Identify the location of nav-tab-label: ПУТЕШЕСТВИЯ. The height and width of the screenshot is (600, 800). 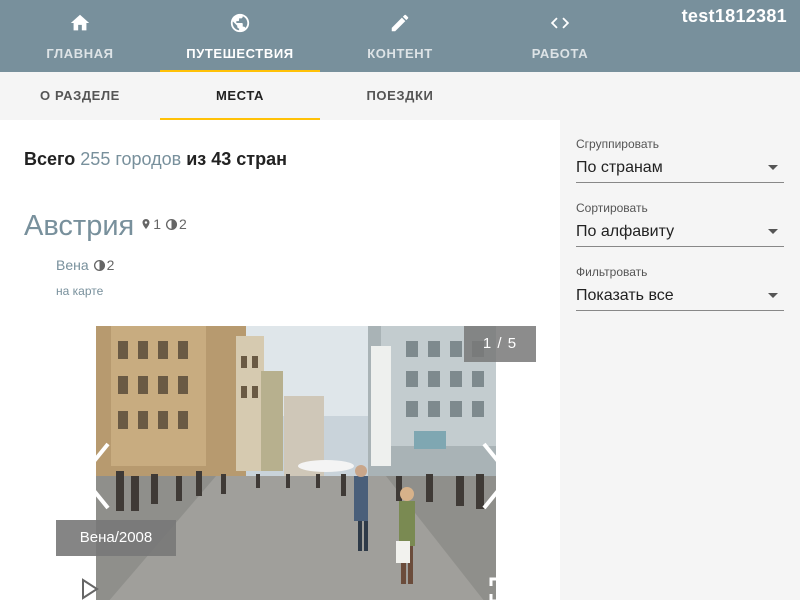
(240, 53).